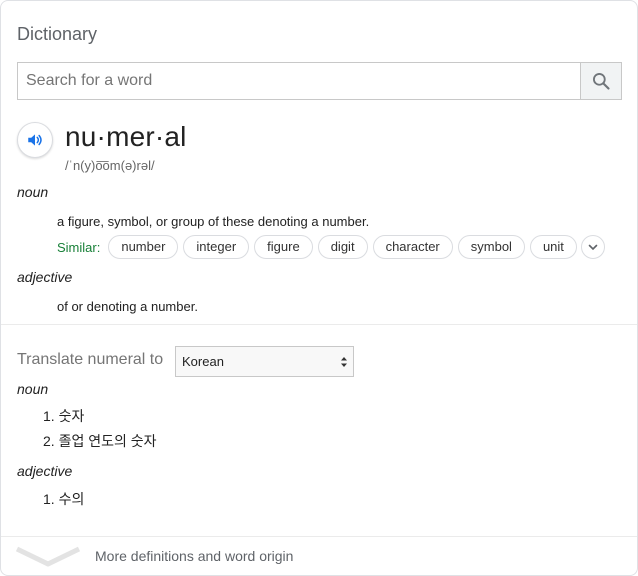 The image size is (638, 576). Describe the element at coordinates (299, 81) in the screenshot. I see `search-input` at that location.